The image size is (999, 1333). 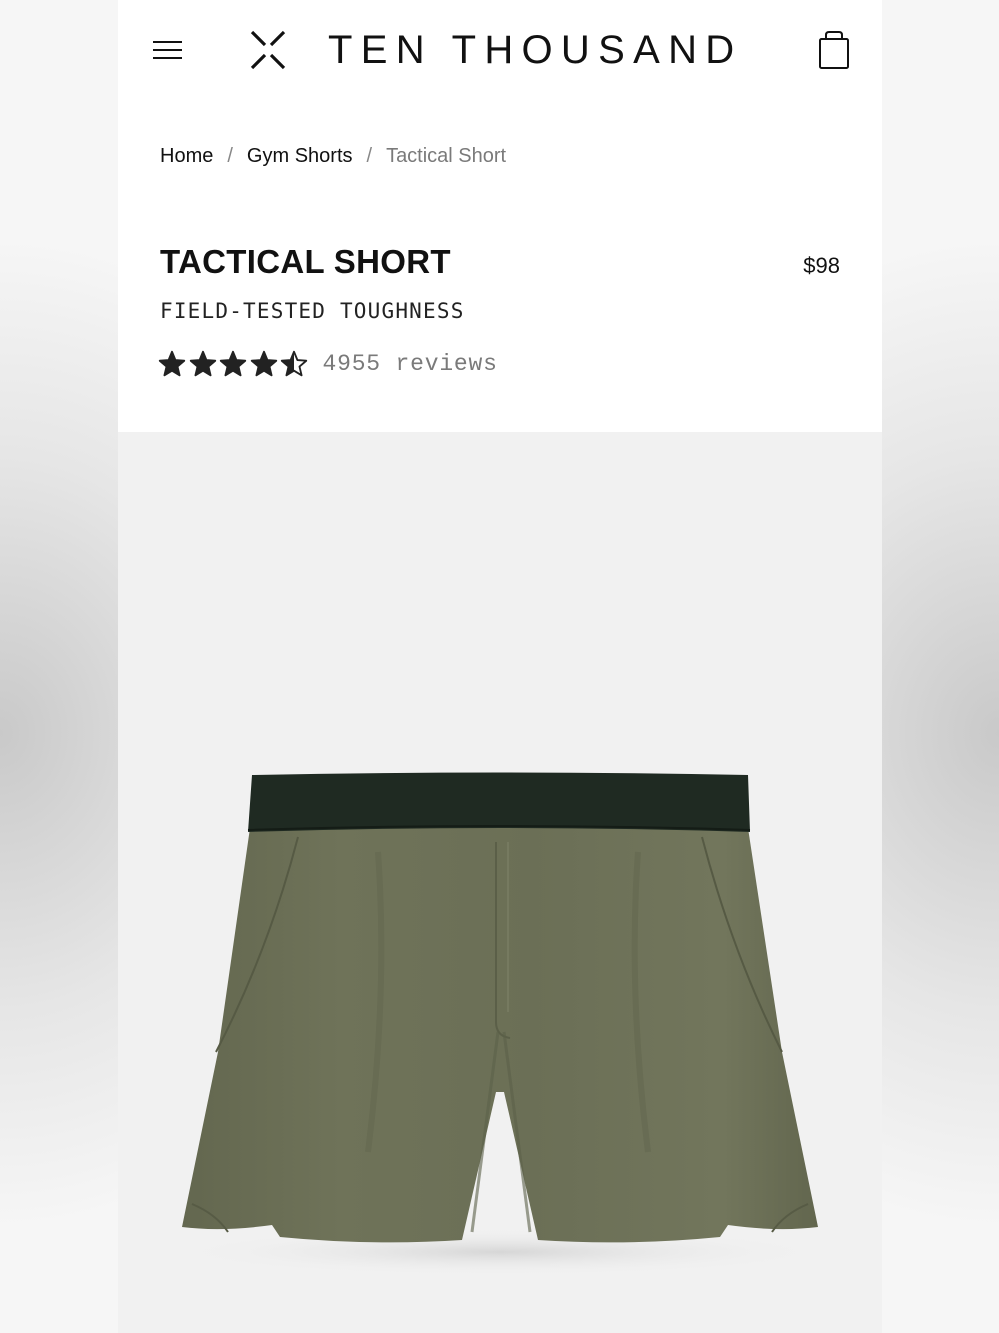 I want to click on shopping-bag-icon, so click(x=834, y=50).